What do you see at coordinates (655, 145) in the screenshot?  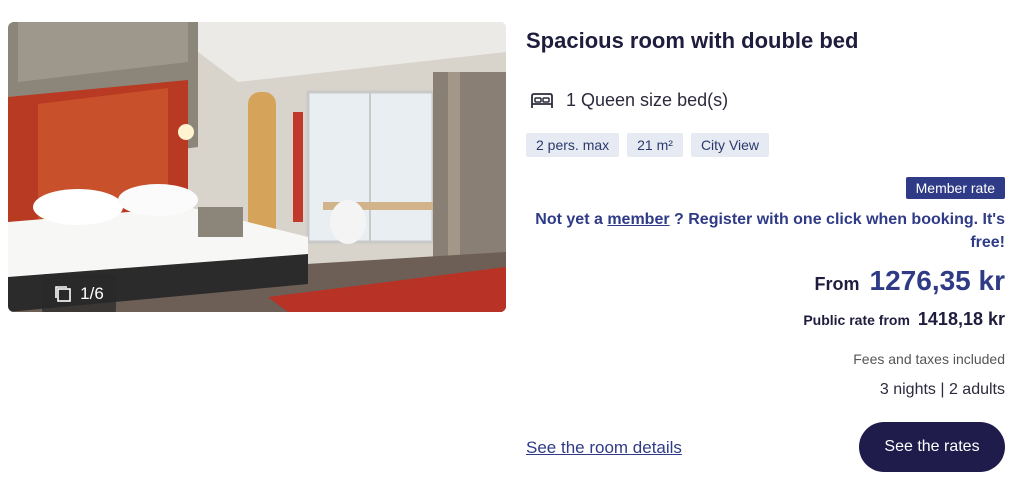 I see `tag-size: 21 m²` at bounding box center [655, 145].